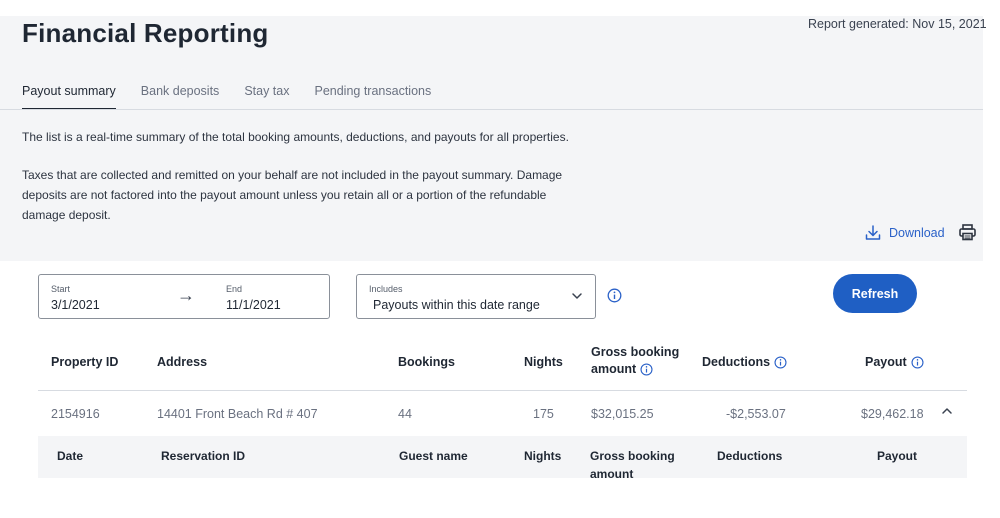 The height and width of the screenshot is (518, 1000). Describe the element at coordinates (736, 362) in the screenshot. I see `col-deductions-label: Deductions` at that location.